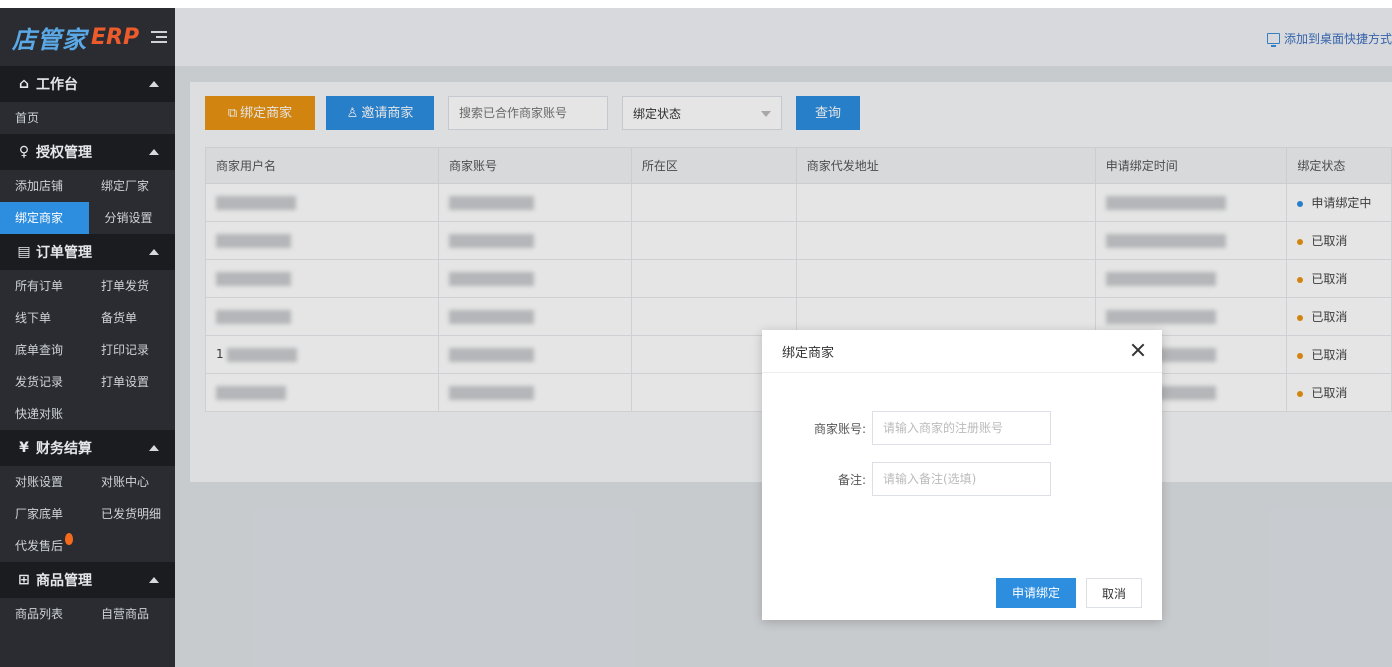 This screenshot has height=667, width=1392. Describe the element at coordinates (39, 546) in the screenshot. I see `sidebar-item-label: 代发售后` at that location.